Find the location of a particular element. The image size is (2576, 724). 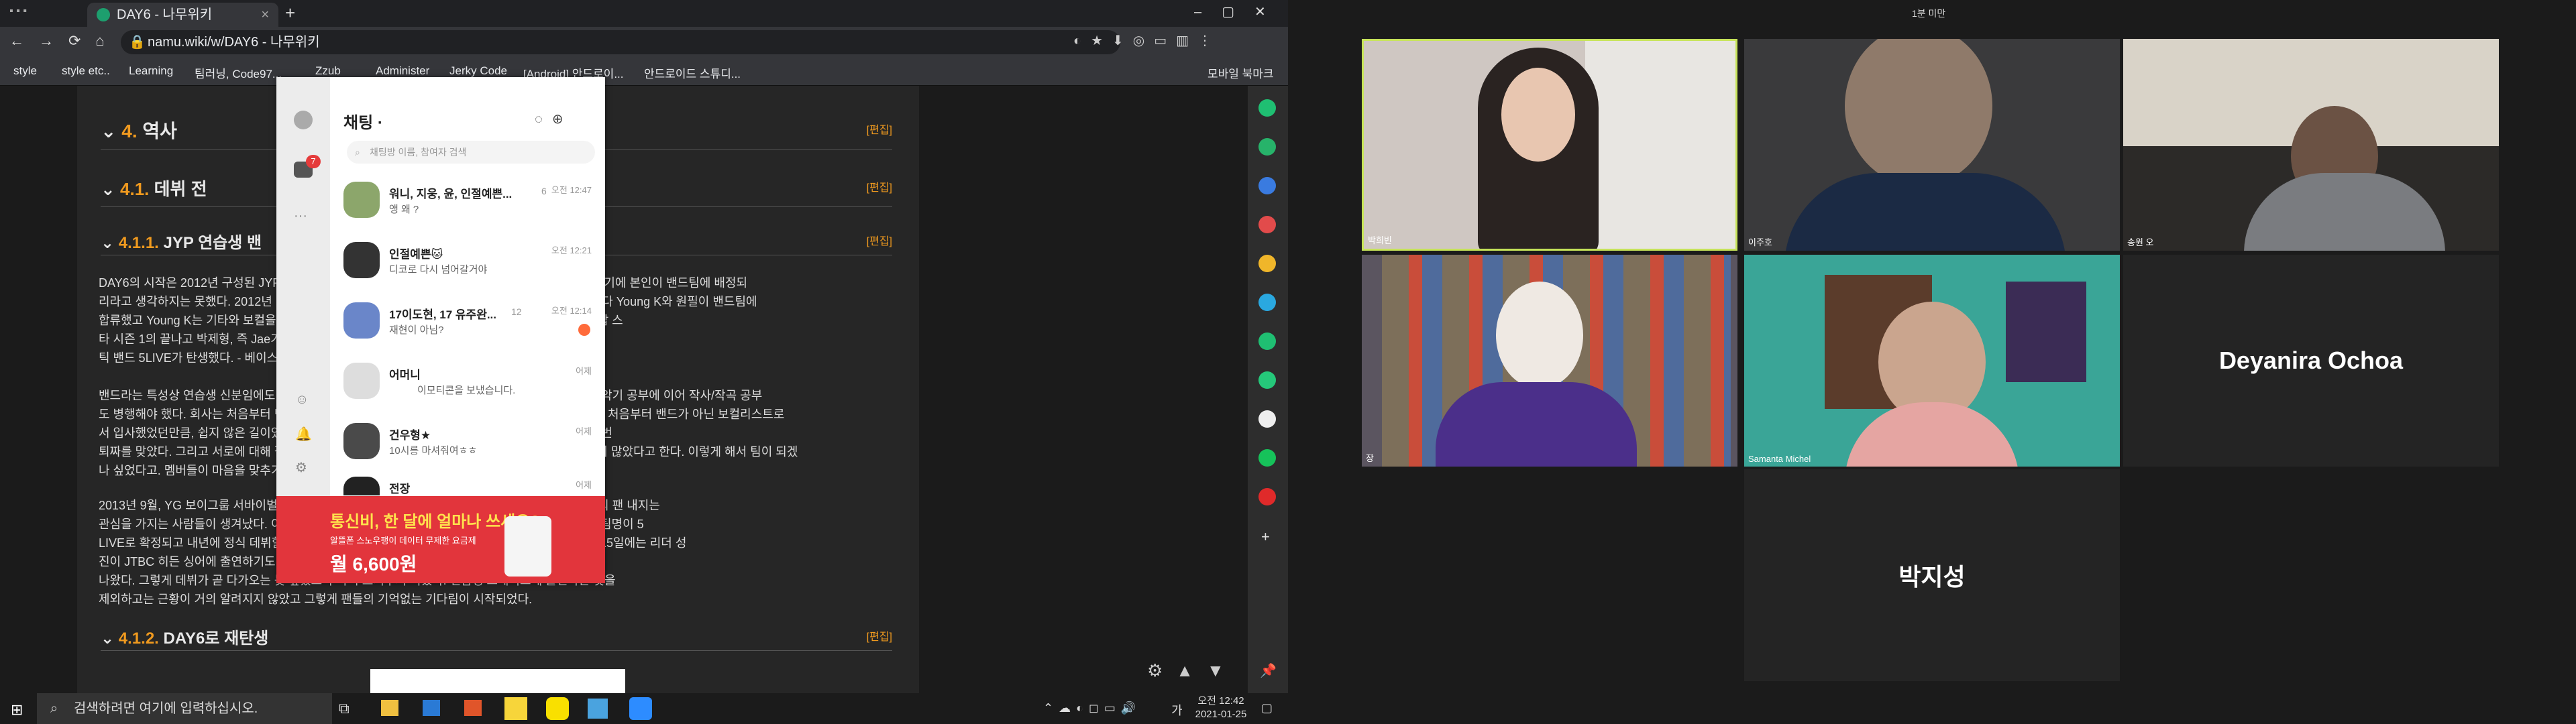

bookmark-item: style is located at coordinates (25, 71).